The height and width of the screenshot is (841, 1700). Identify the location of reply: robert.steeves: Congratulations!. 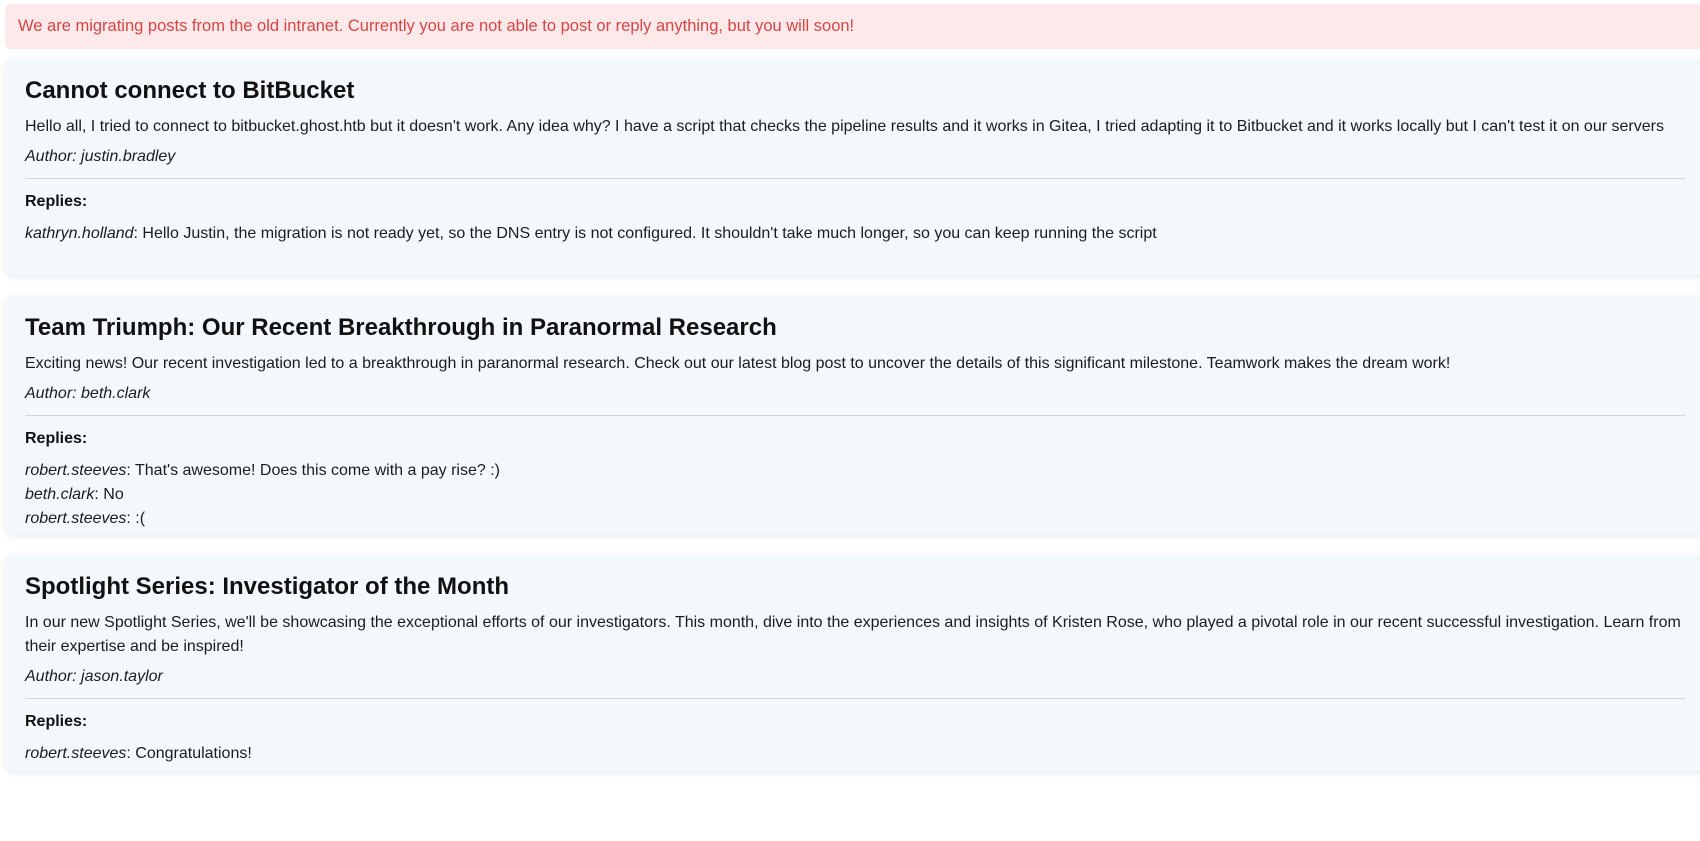
(862, 754).